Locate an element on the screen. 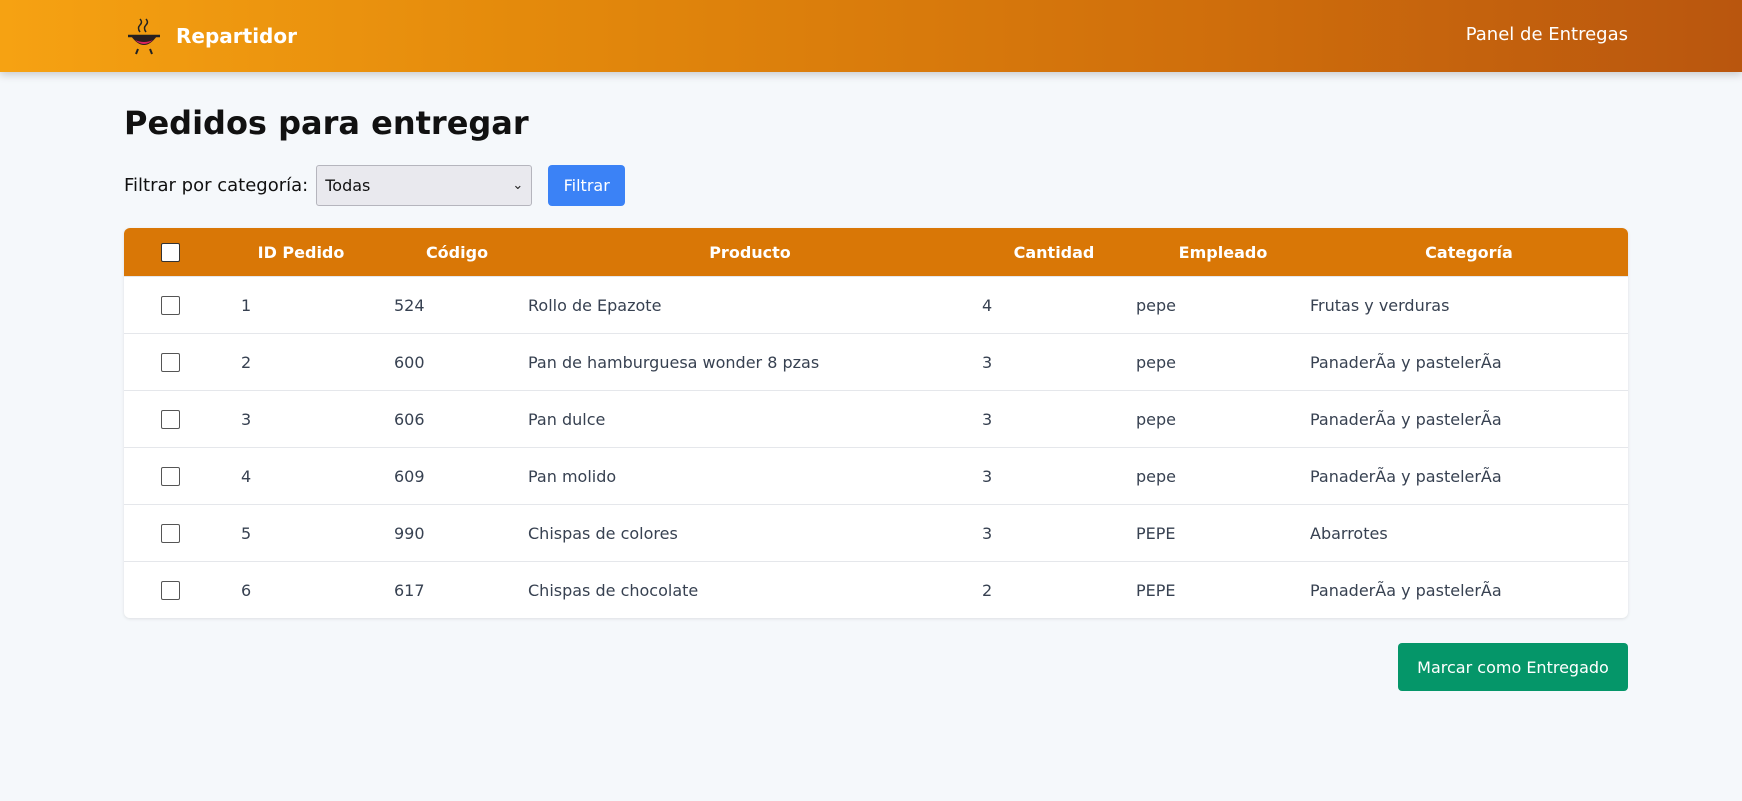 The height and width of the screenshot is (801, 1742). column-header-producto: Producto is located at coordinates (750, 252).